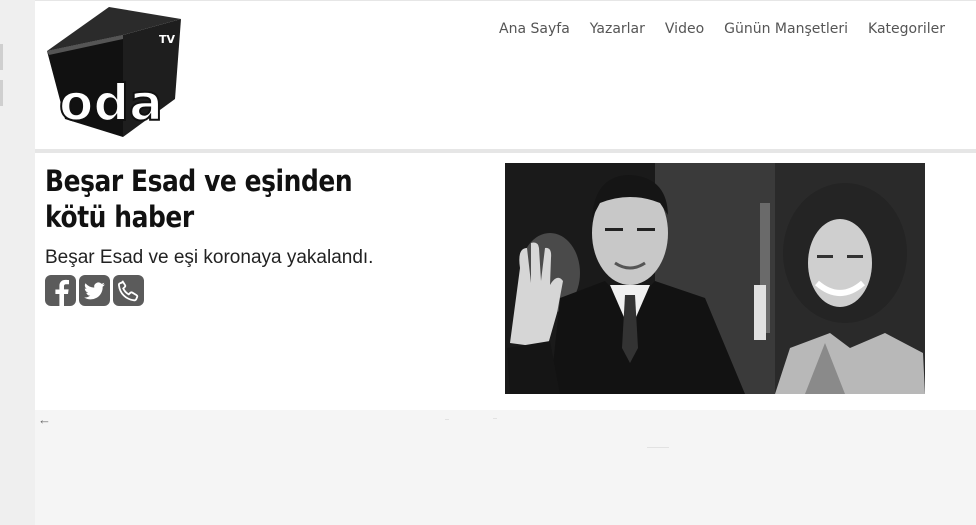 This screenshot has height=525, width=976. Describe the element at coordinates (674, 29) in the screenshot. I see `nav-video: Video` at that location.